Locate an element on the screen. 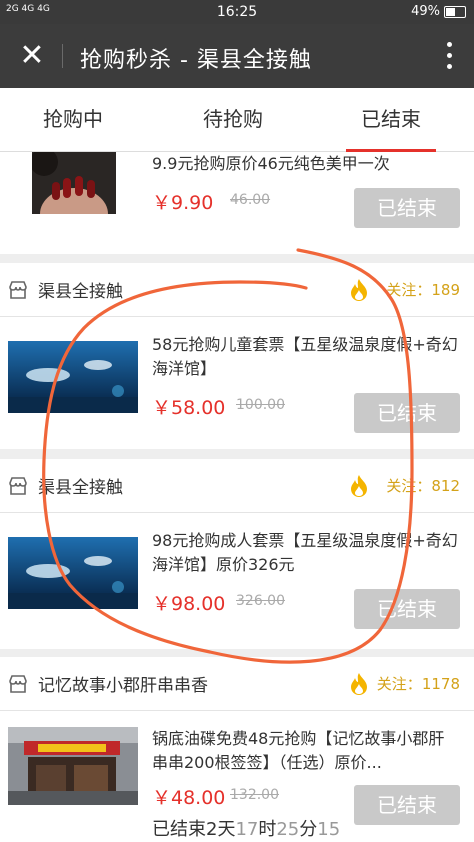 This screenshot has width=474, height=842. tab-label: 抢购中 is located at coordinates (73, 119).